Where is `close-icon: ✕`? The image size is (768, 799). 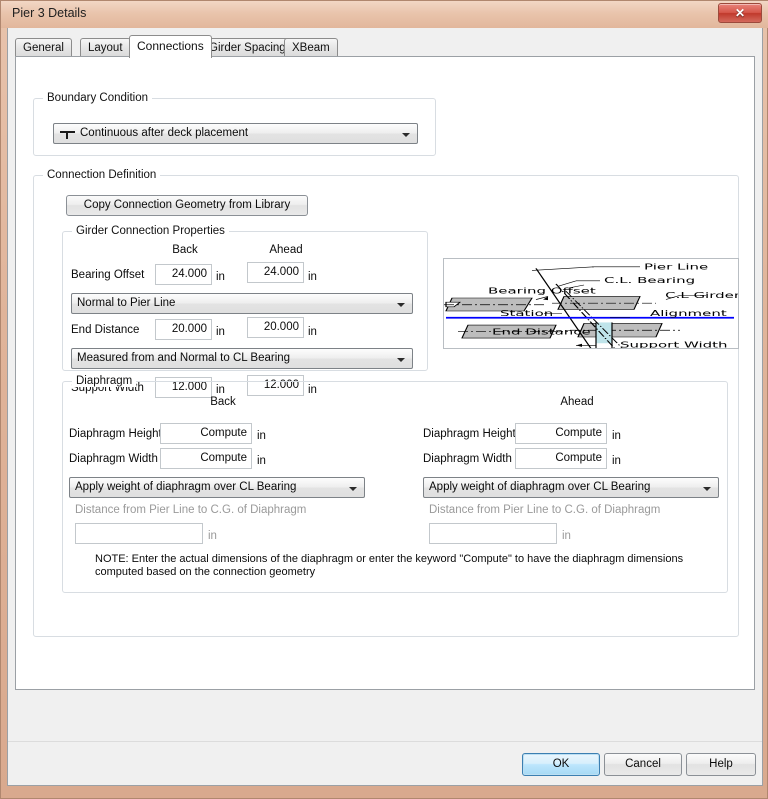 close-icon: ✕ is located at coordinates (740, 13).